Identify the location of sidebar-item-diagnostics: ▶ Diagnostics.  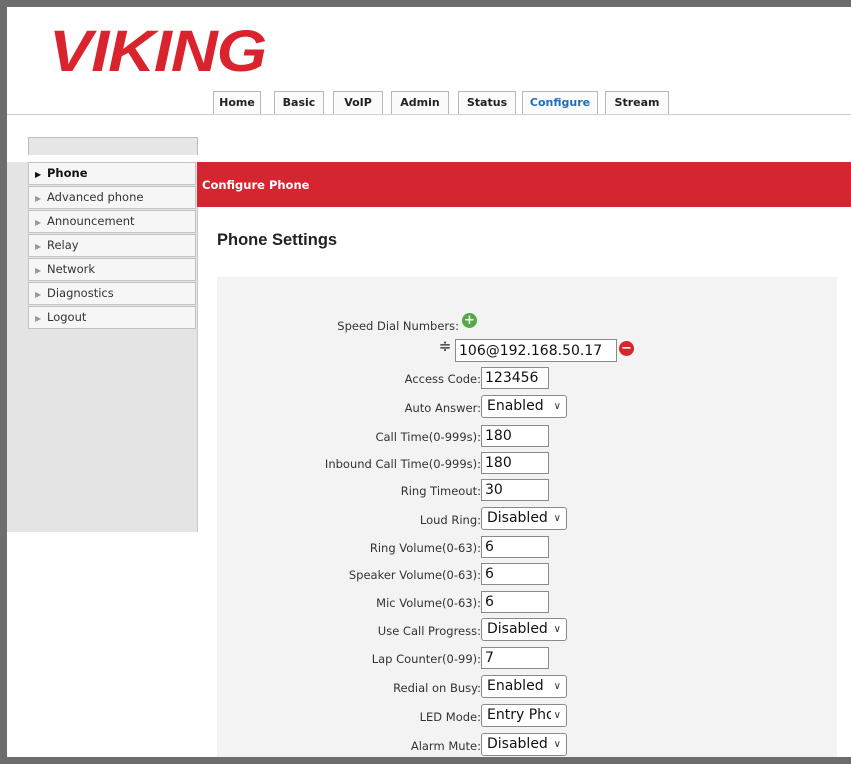
(112, 293).